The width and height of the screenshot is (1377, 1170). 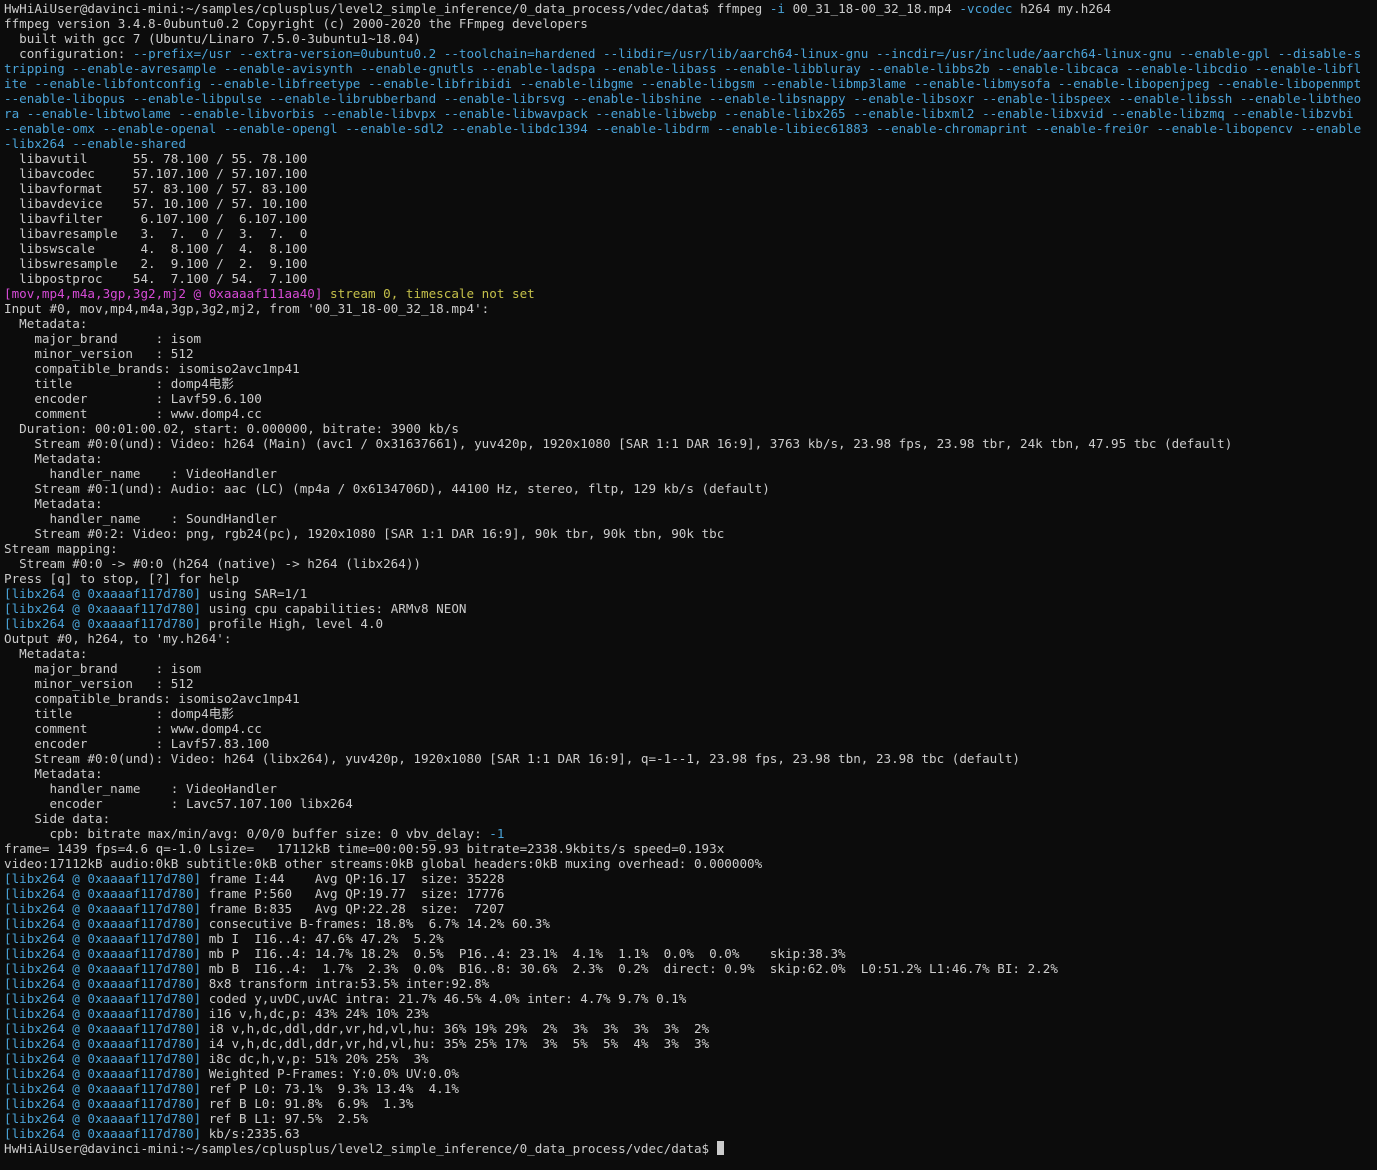 I want to click on x264-stat-line-text: mb I I16..4: 47.6% 47.2% 5.2%, so click(x=322, y=938).